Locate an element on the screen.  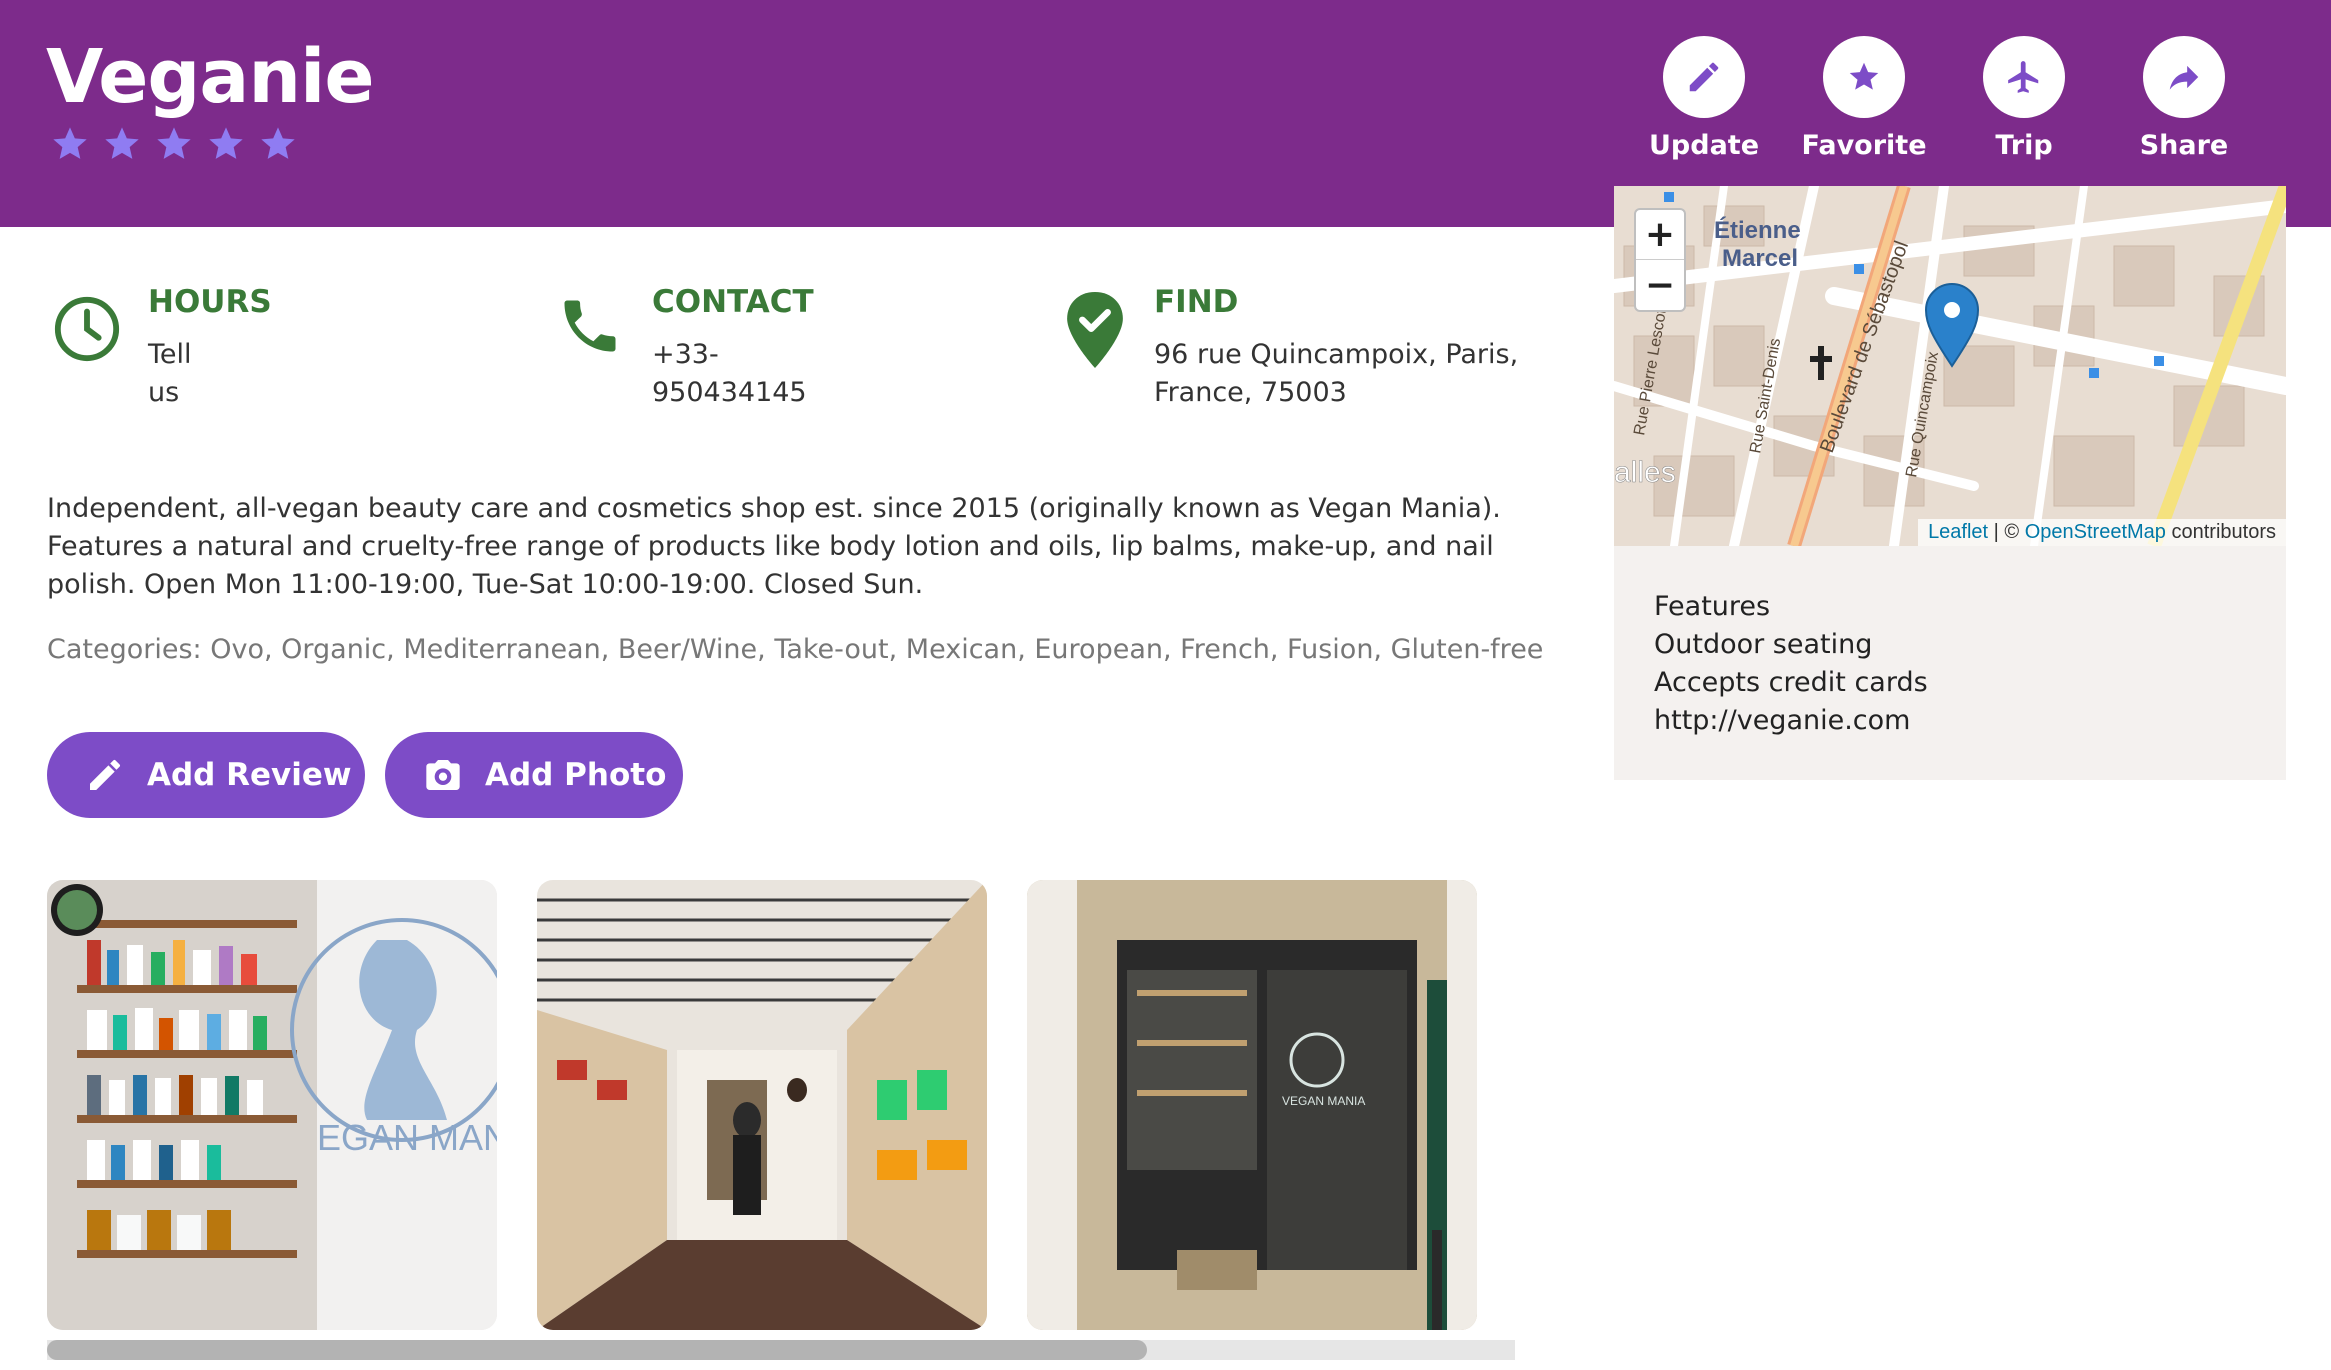
add-photo-label: Add Photo is located at coordinates (576, 775).